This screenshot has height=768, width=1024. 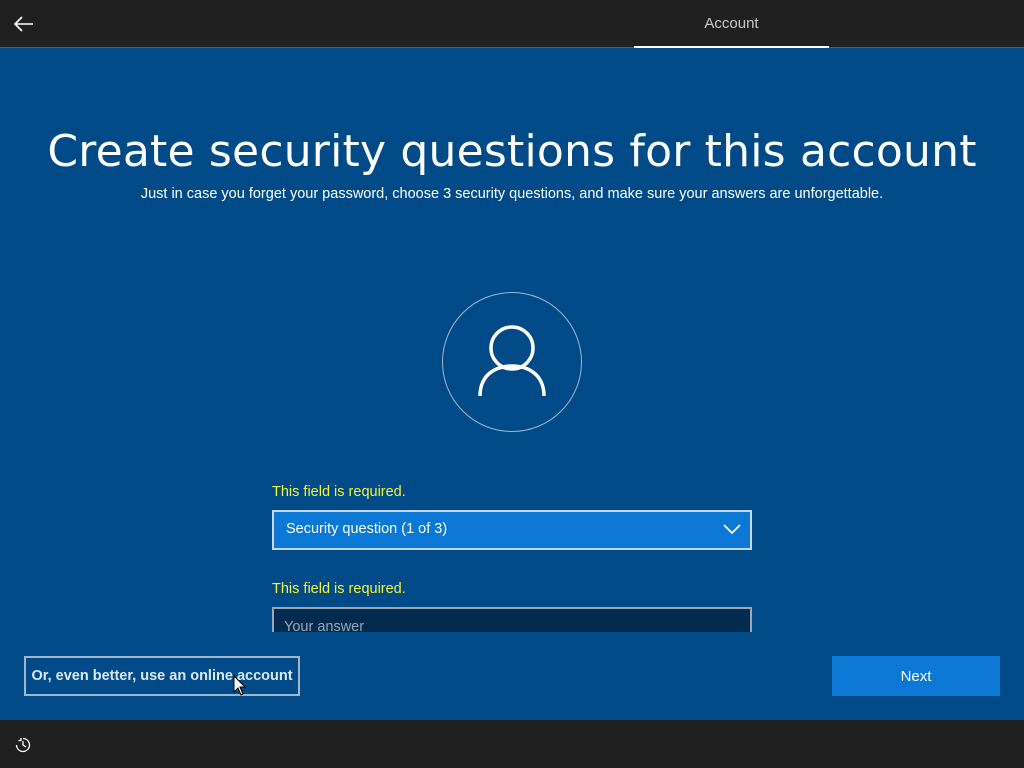 What do you see at coordinates (512, 24) in the screenshot?
I see `top-bar: Account` at bounding box center [512, 24].